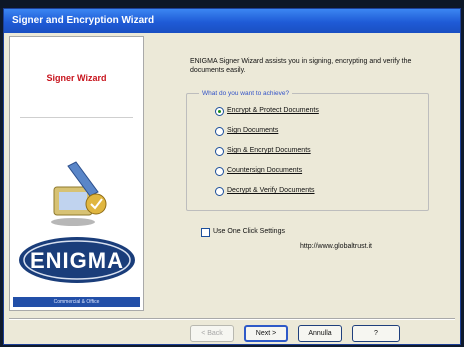  What do you see at coordinates (253, 130) in the screenshot?
I see `option-label: Sign Documents` at bounding box center [253, 130].